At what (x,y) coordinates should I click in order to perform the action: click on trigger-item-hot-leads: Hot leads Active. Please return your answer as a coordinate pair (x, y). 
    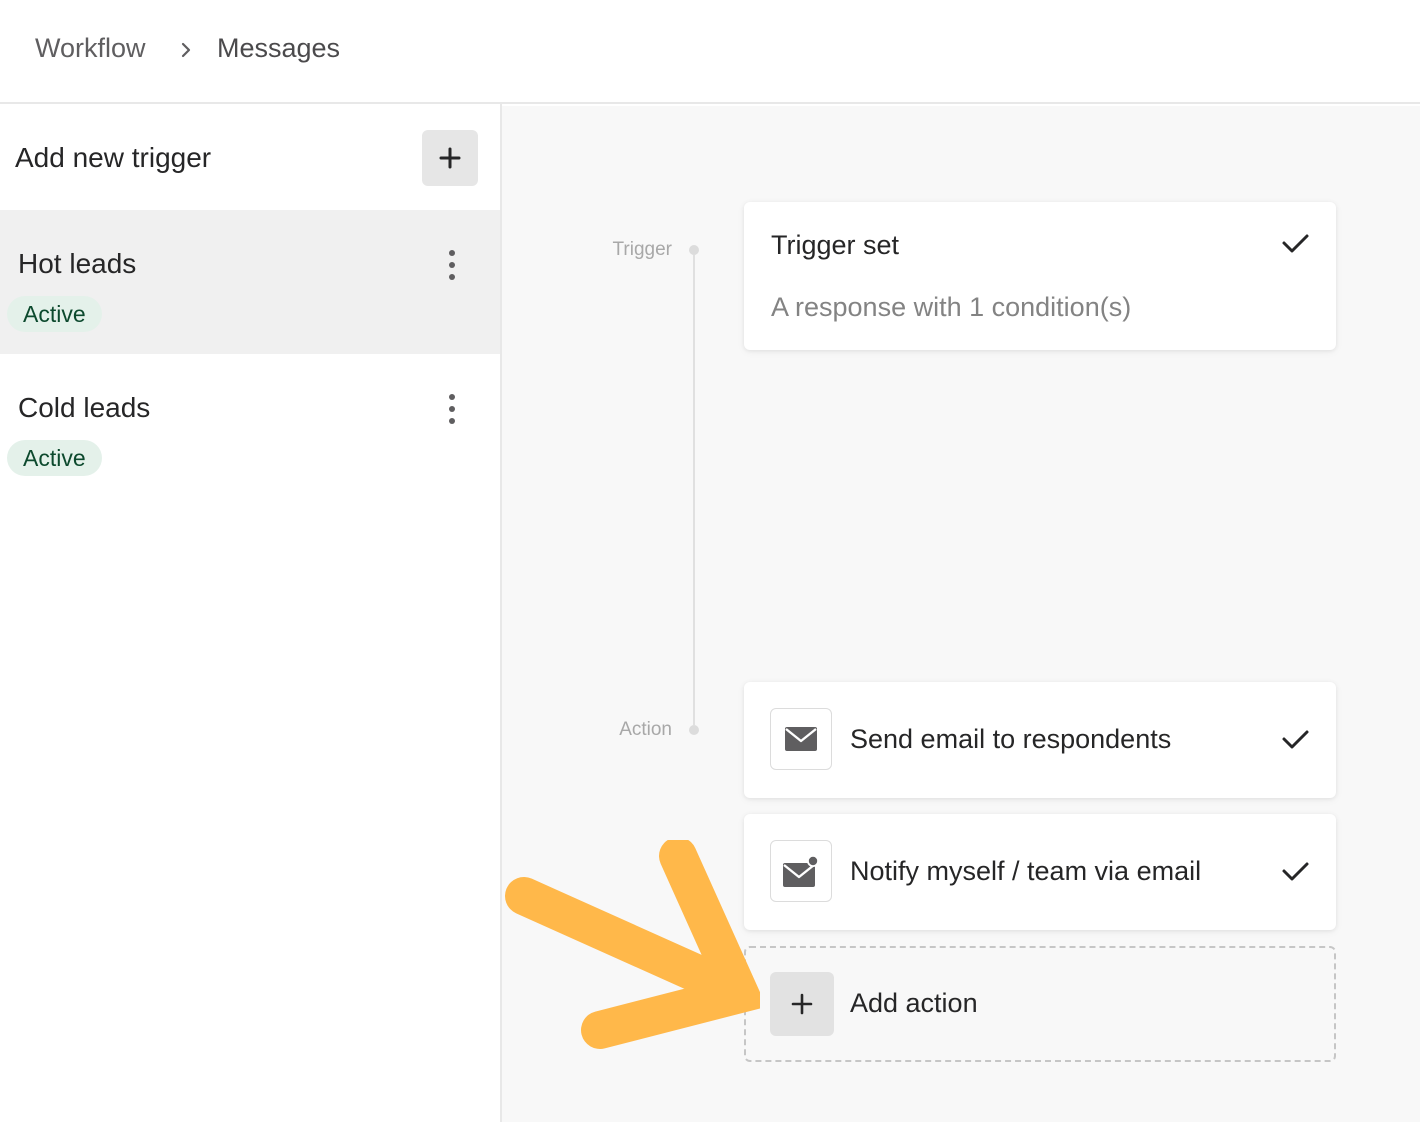
    Looking at the image, I should click on (250, 282).